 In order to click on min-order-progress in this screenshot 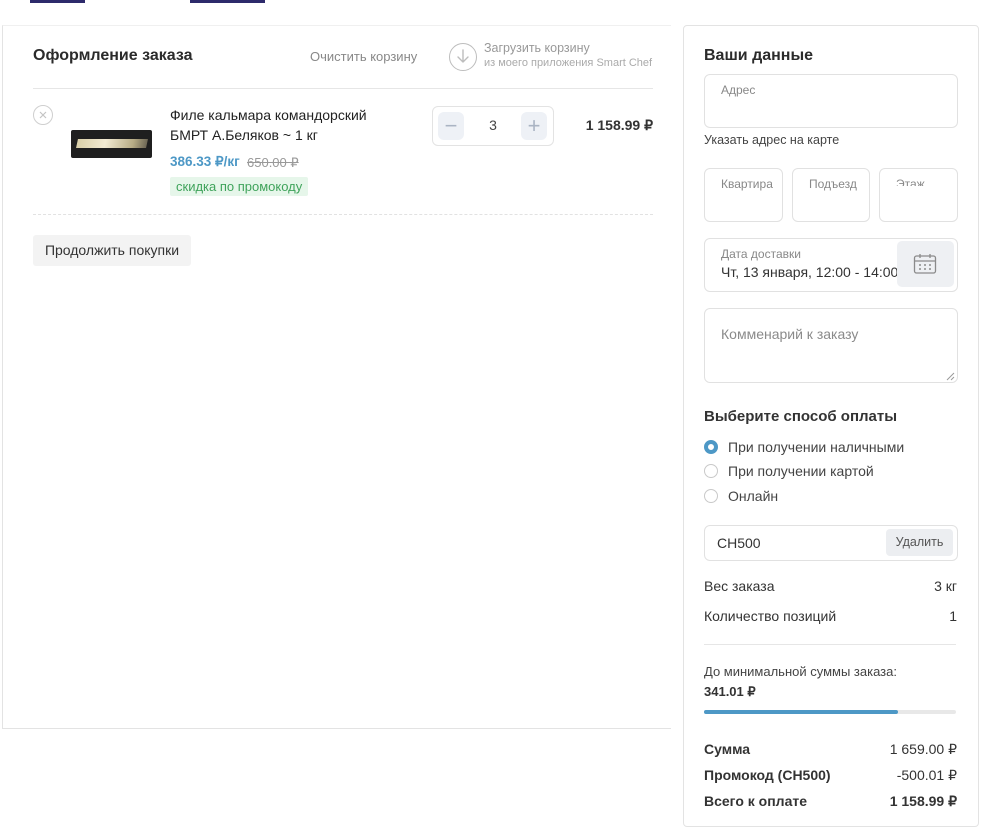, I will do `click(830, 712)`.